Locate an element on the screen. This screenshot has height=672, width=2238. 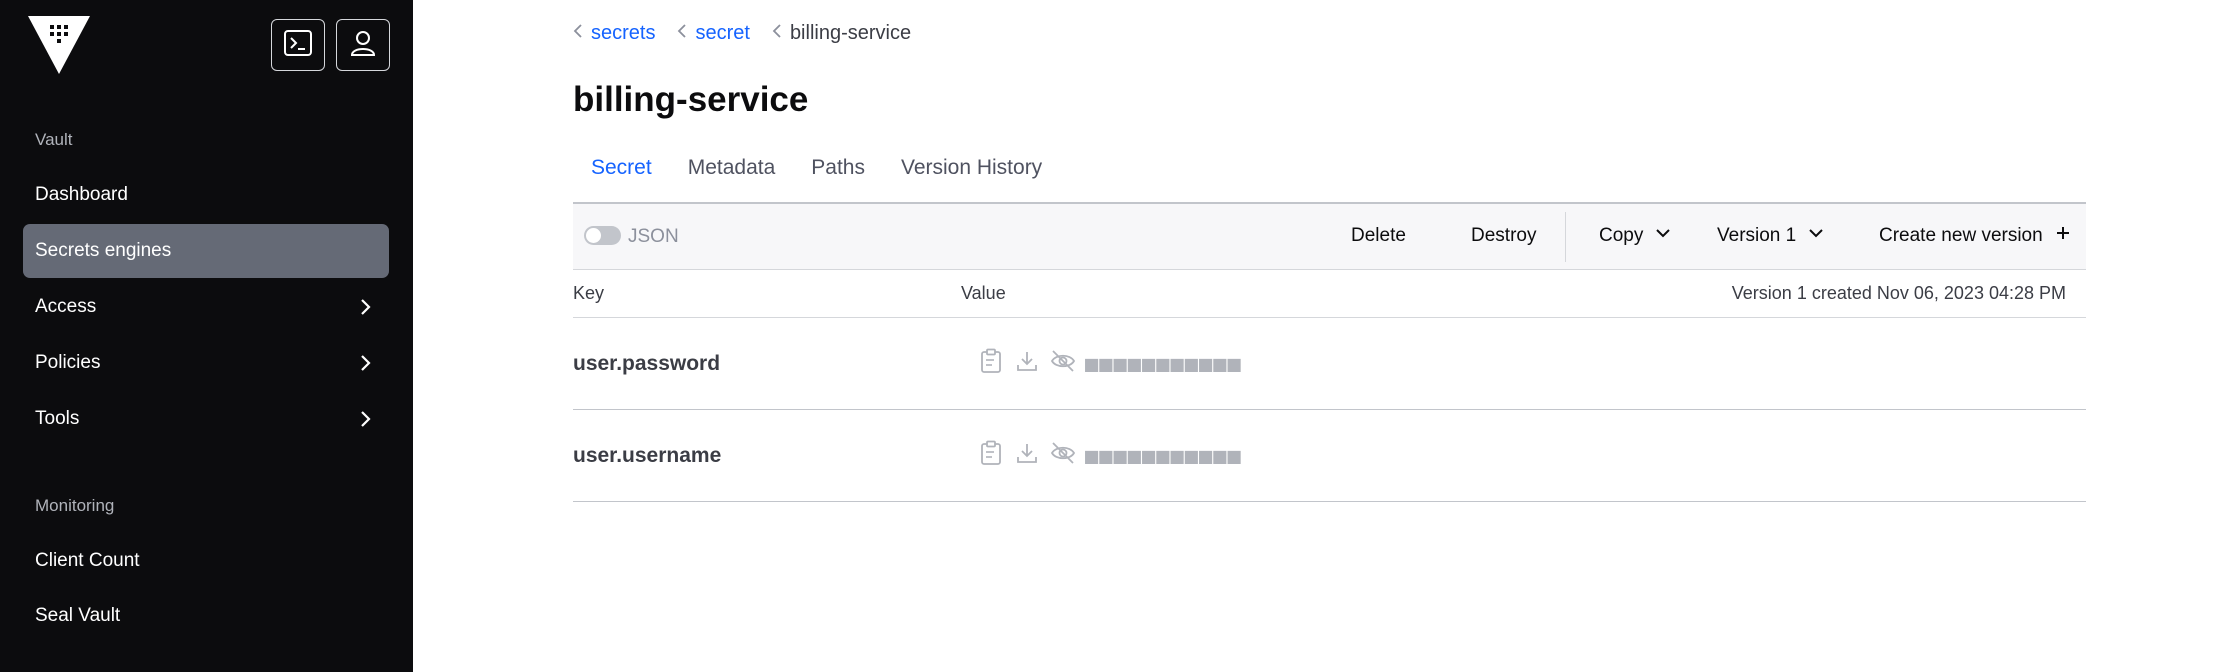
version-dropdown-button: Version 1 is located at coordinates (1770, 236).